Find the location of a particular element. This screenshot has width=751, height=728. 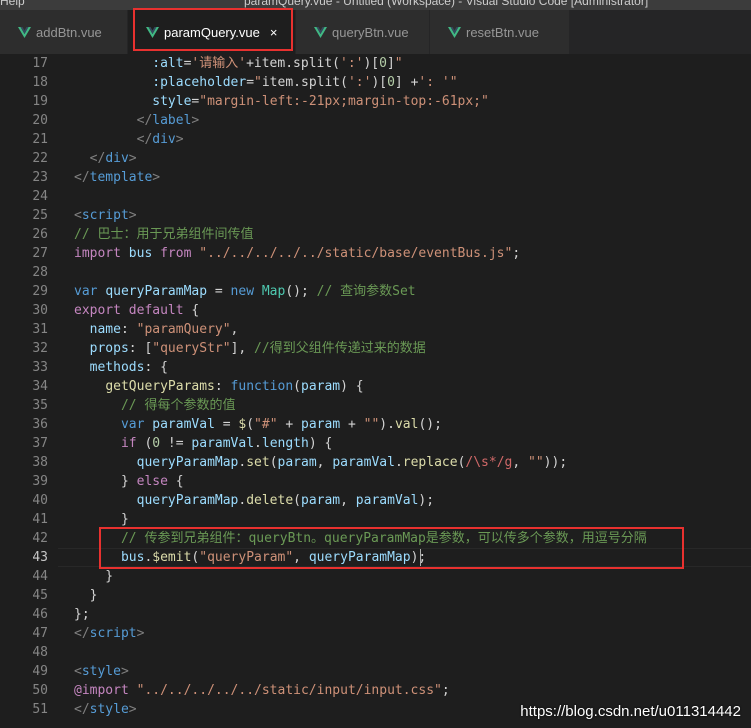

code-line: 37 if (0 != paramVal.length) { is located at coordinates (375, 443).